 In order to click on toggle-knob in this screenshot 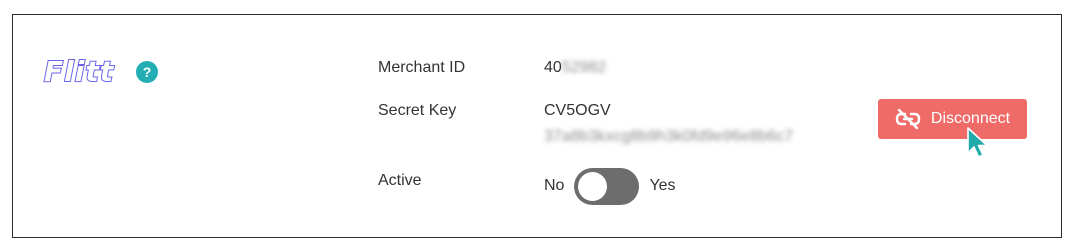, I will do `click(593, 186)`.